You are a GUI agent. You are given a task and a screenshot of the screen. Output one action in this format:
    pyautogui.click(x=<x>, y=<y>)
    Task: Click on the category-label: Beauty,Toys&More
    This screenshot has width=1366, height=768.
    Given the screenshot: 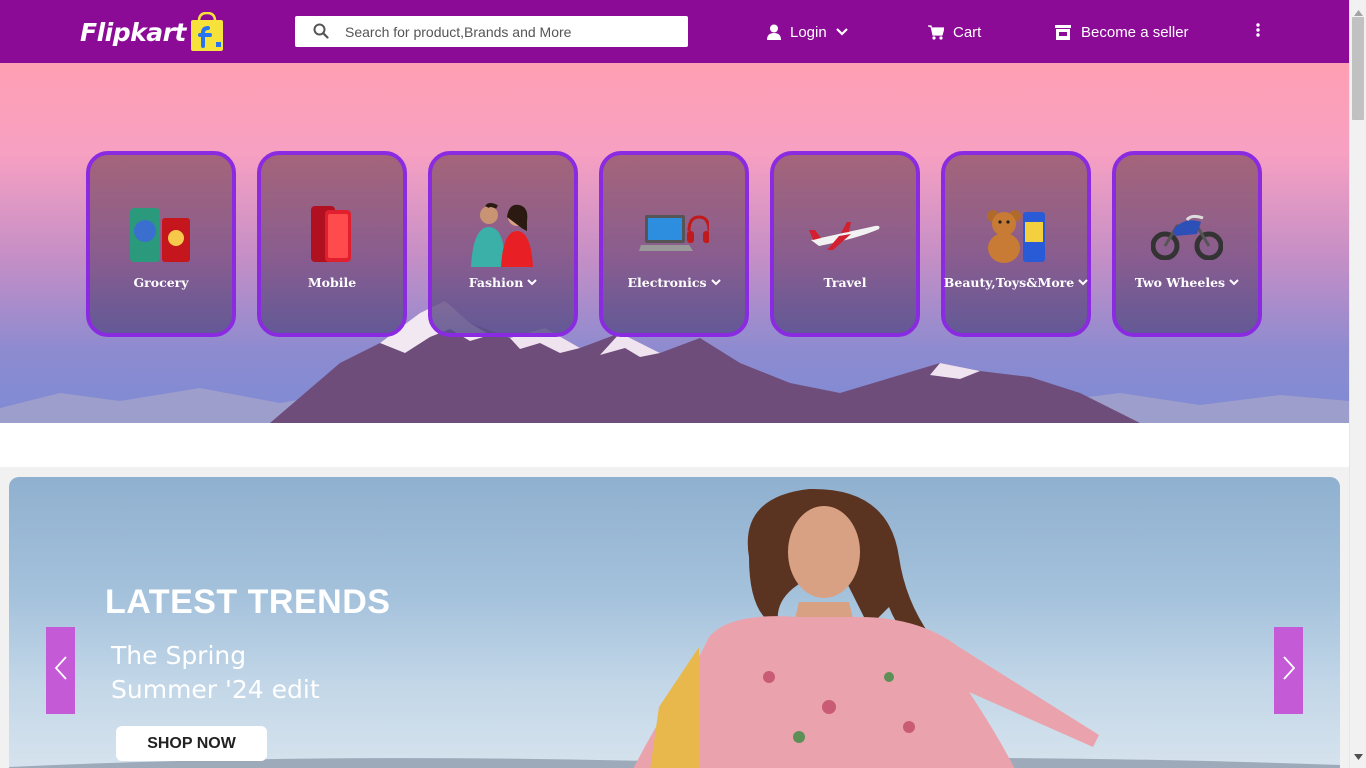 What is the action you would take?
    pyautogui.click(x=1016, y=282)
    